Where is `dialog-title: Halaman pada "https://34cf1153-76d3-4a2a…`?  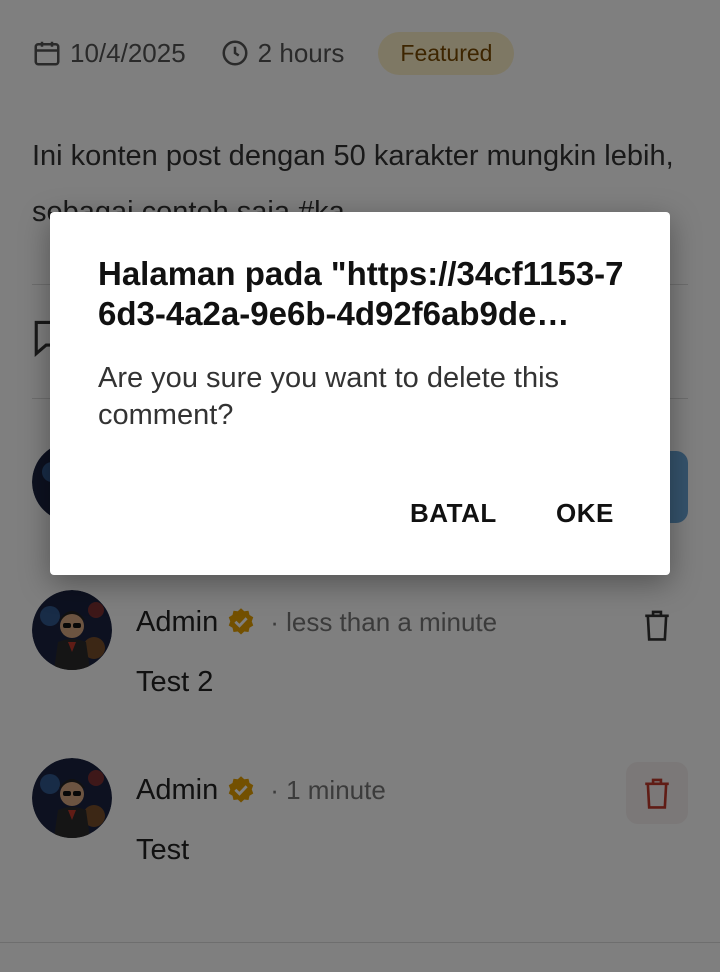 dialog-title: Halaman pada "https://34cf1153-76d3-4a2a… is located at coordinates (361, 293).